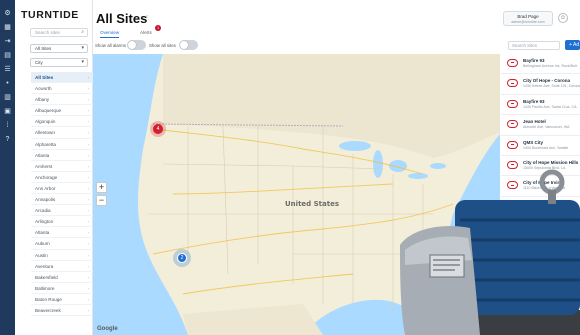  What do you see at coordinates (7, 55) in the screenshot?
I see `layers-icon: ▤` at bounding box center [7, 55].